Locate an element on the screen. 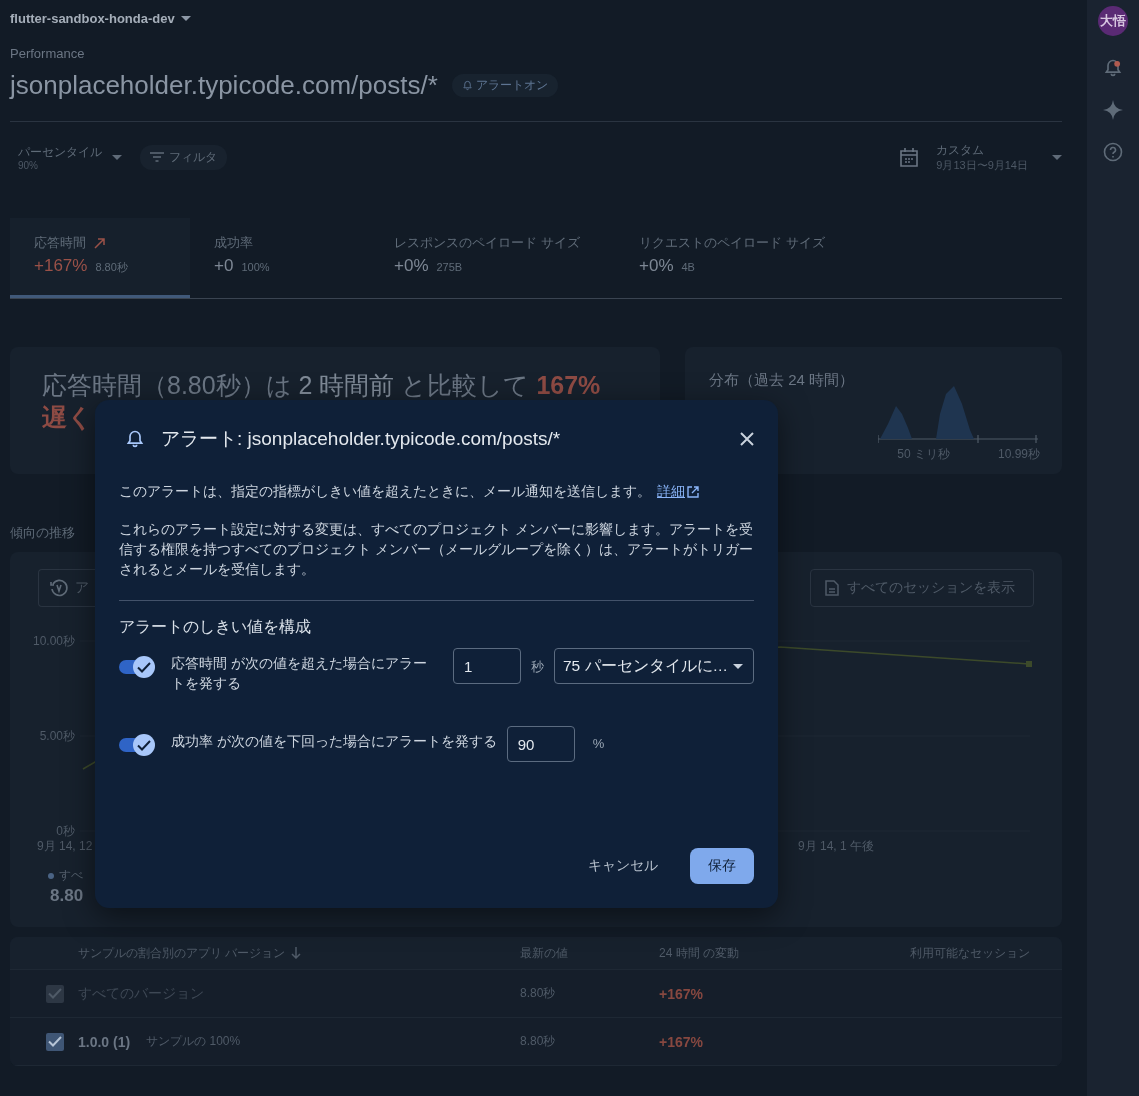 This screenshot has height=1096, width=1139. axis-label: 5.00秒 is located at coordinates (57, 736).